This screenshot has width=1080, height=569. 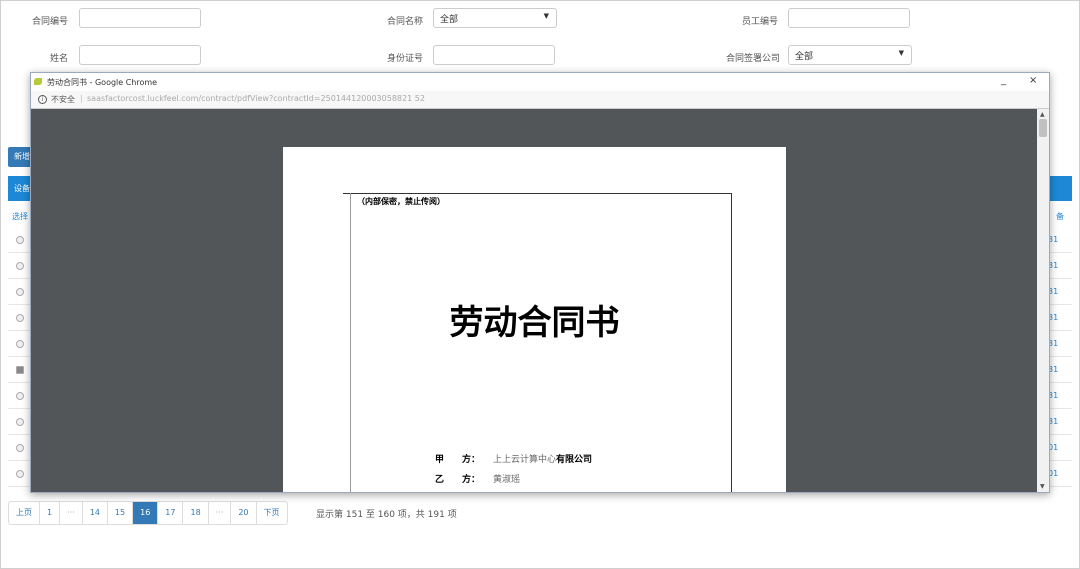 What do you see at coordinates (1042, 486) in the screenshot?
I see `scroll-down-icon: ▼` at bounding box center [1042, 486].